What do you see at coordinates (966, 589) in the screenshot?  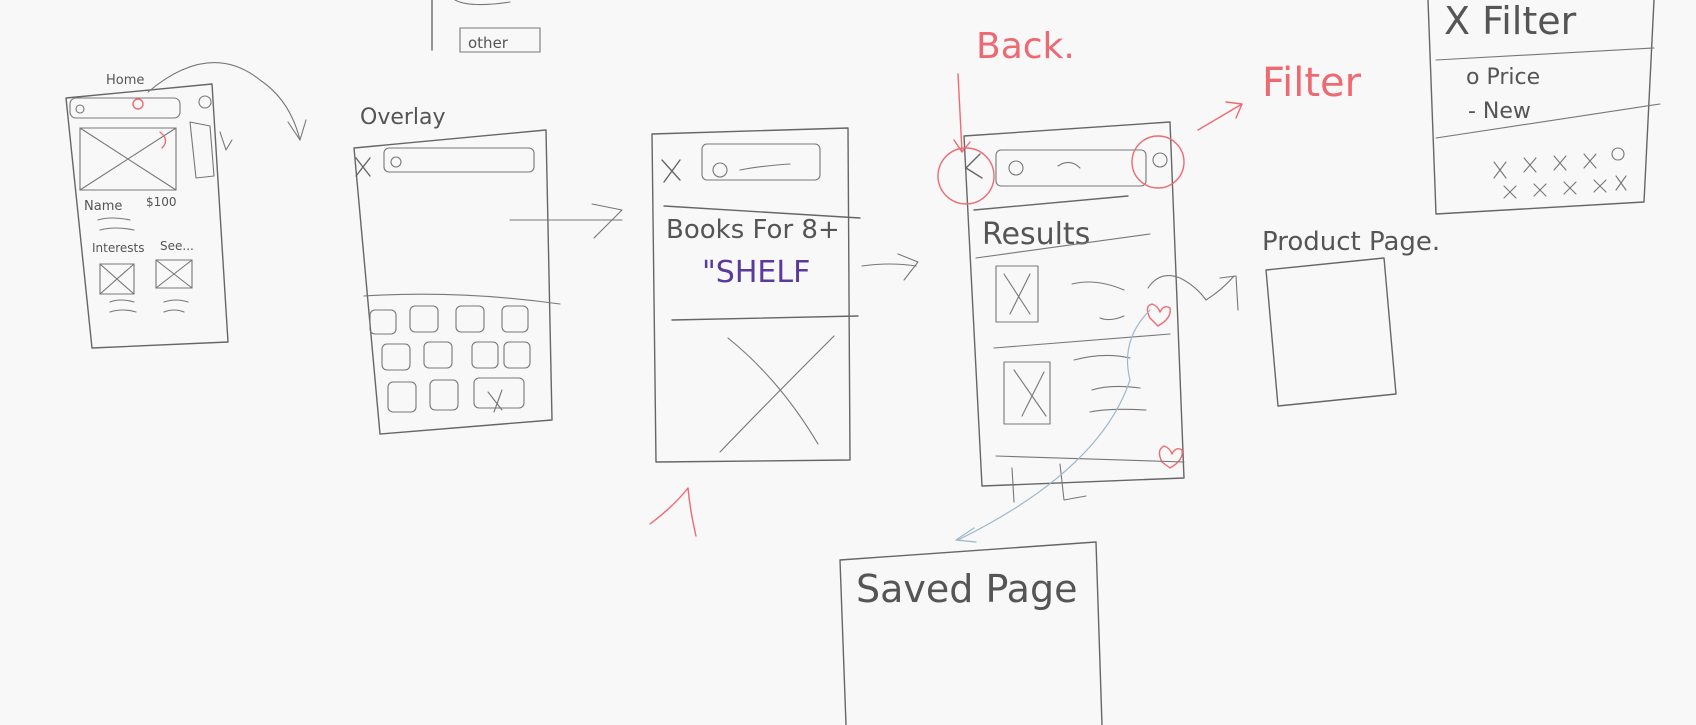 I see `saved-page-title: Saved Page` at bounding box center [966, 589].